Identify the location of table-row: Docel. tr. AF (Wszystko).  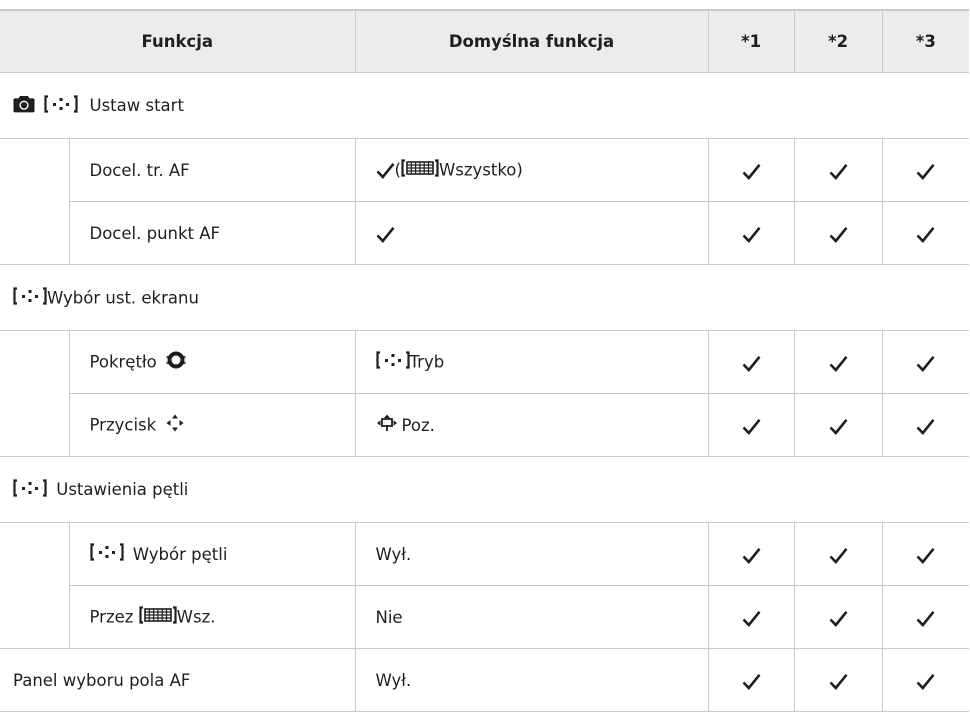
(484, 170).